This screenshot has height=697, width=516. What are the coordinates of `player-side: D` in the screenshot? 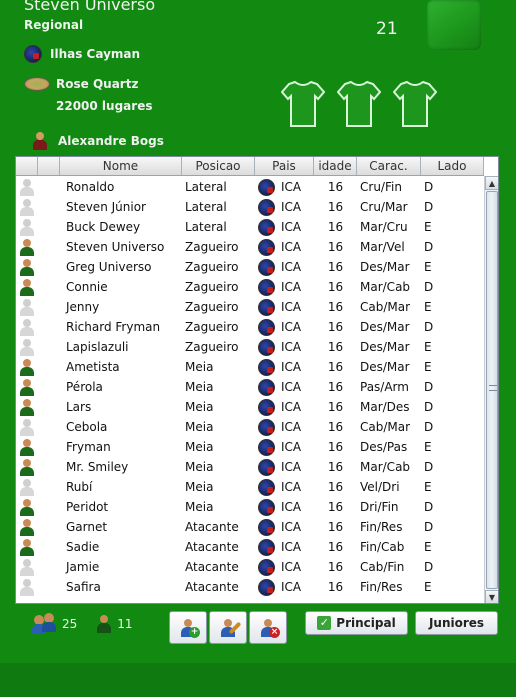 It's located at (429, 427).